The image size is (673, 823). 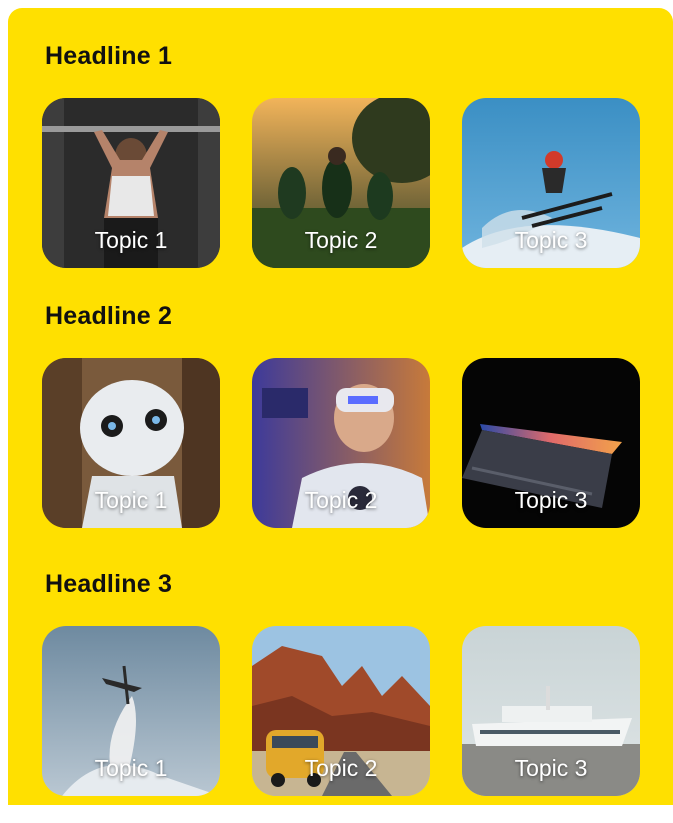 What do you see at coordinates (109, 584) in the screenshot?
I see `headline-3: Headline 3` at bounding box center [109, 584].